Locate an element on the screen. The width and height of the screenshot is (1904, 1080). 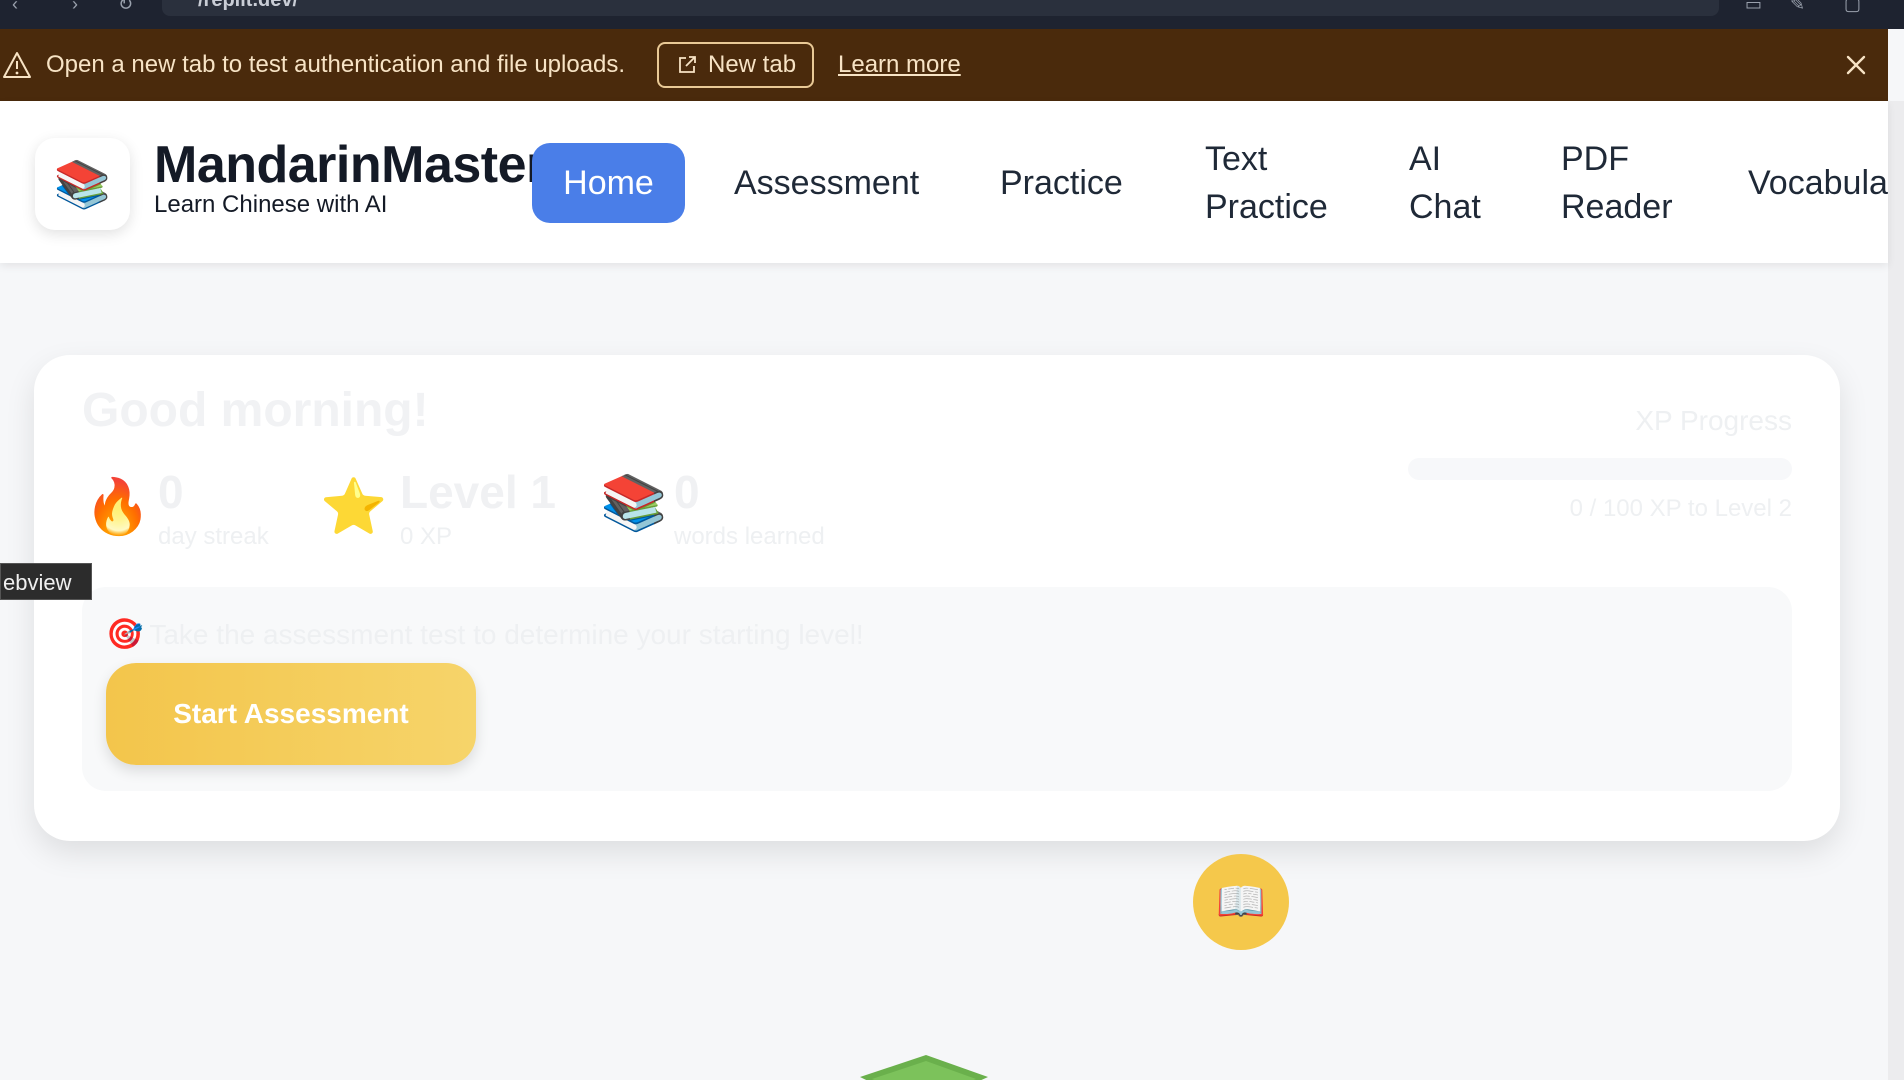
close-icon is located at coordinates (1856, 65).